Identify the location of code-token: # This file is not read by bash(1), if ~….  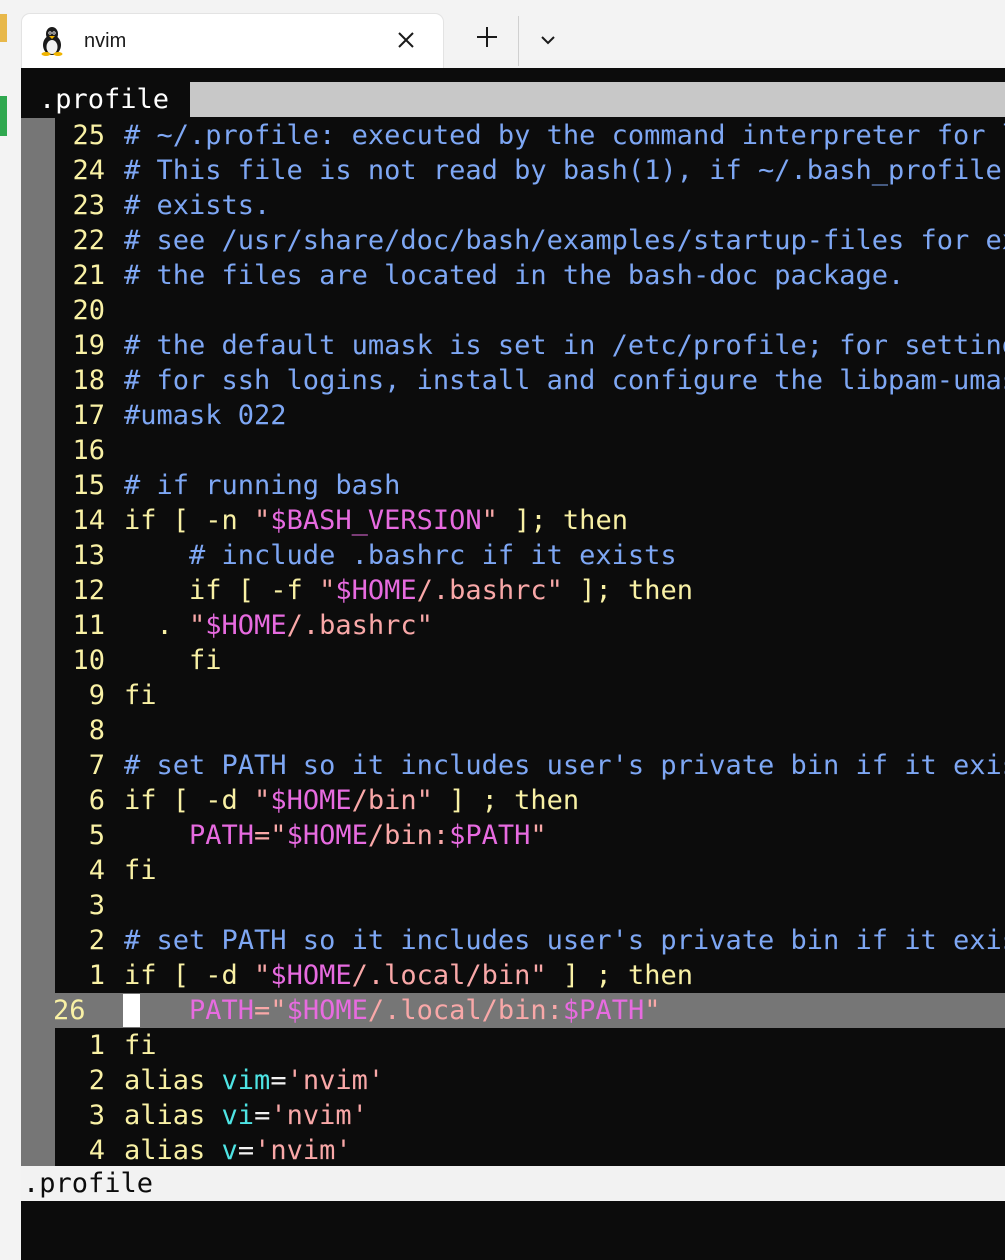
(563, 170).